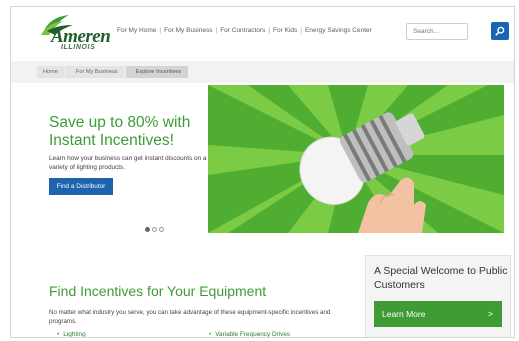  What do you see at coordinates (490, 314) in the screenshot?
I see `chevron-right-icon: >` at bounding box center [490, 314].